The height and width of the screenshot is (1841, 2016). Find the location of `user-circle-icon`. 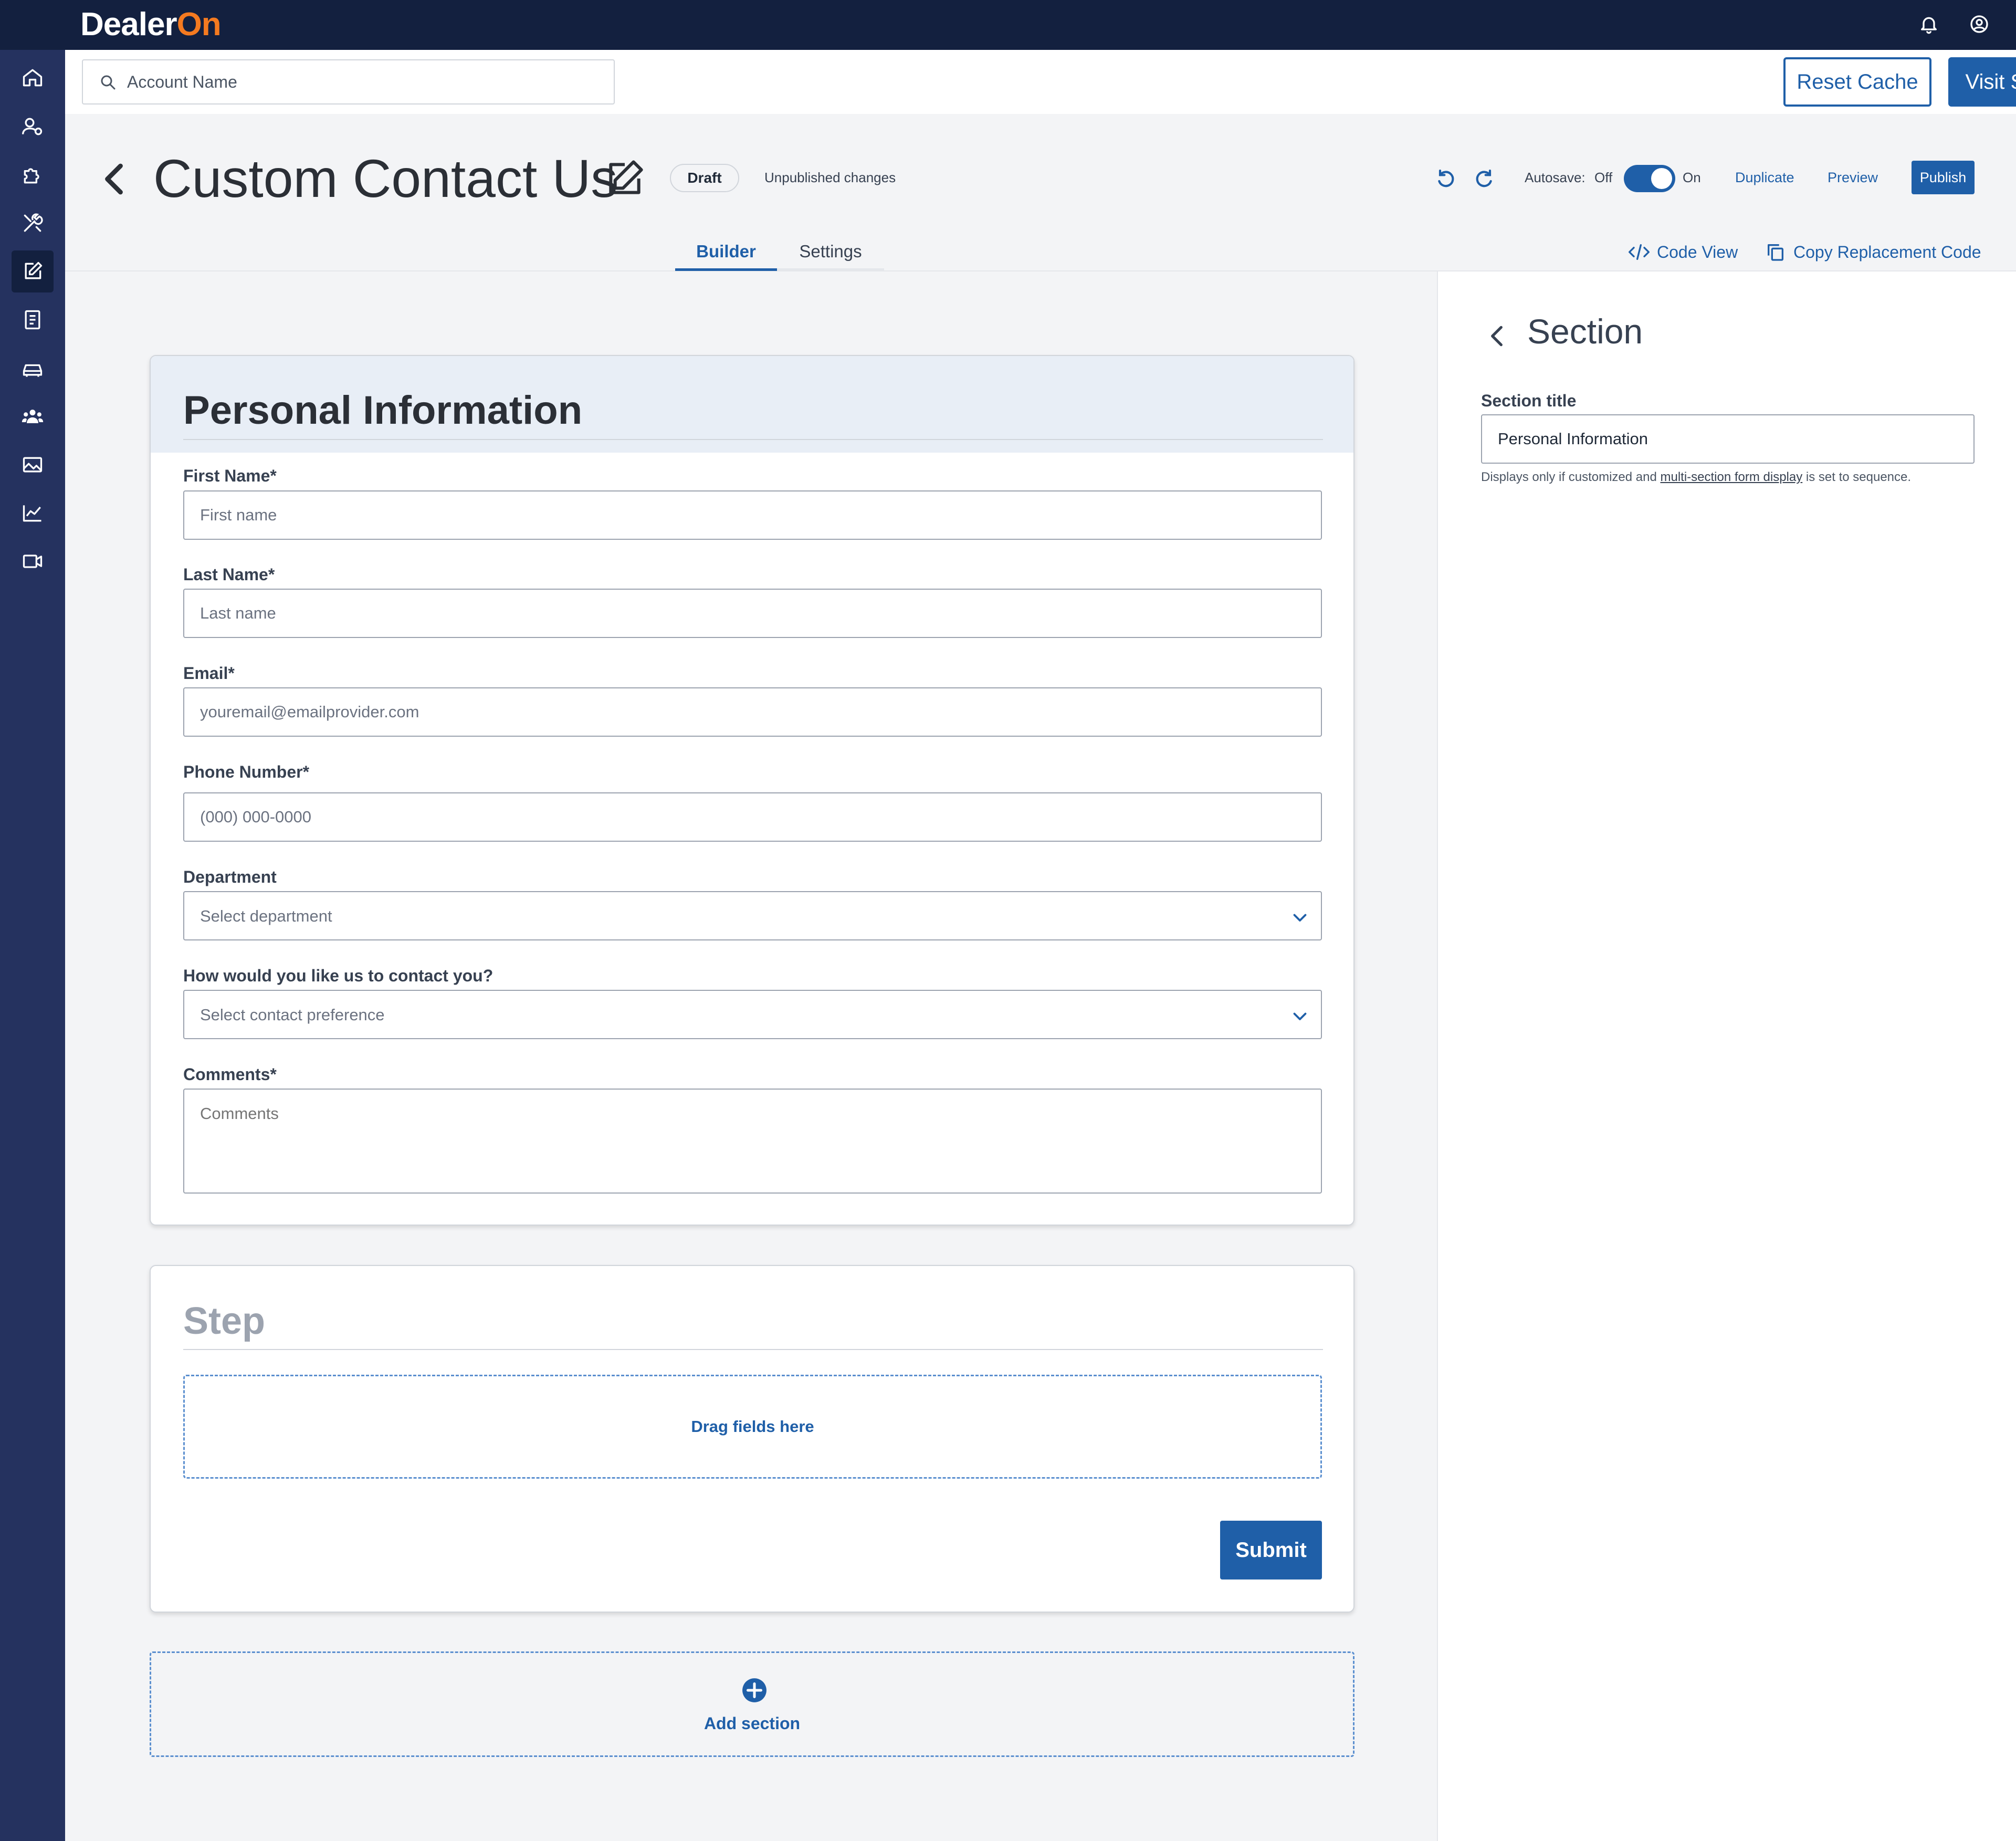

user-circle-icon is located at coordinates (1979, 24).